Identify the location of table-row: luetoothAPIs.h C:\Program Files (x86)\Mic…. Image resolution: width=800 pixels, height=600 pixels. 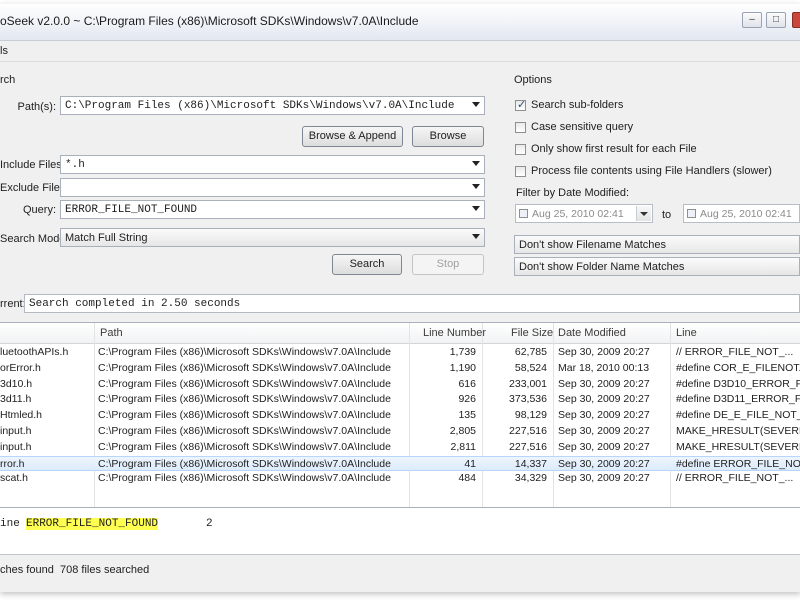
(400, 352).